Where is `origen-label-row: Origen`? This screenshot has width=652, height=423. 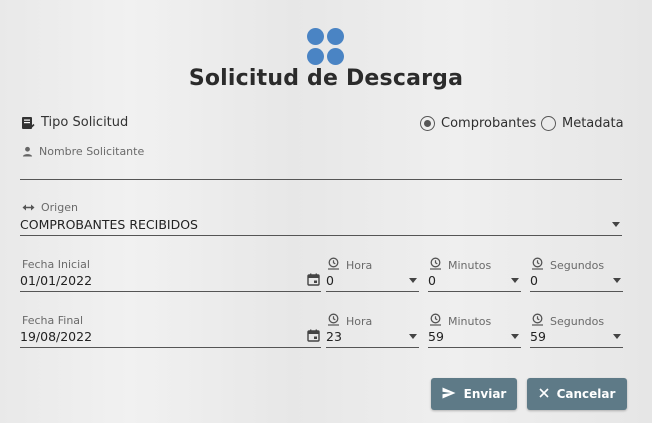
origen-label-row: Origen is located at coordinates (50, 207).